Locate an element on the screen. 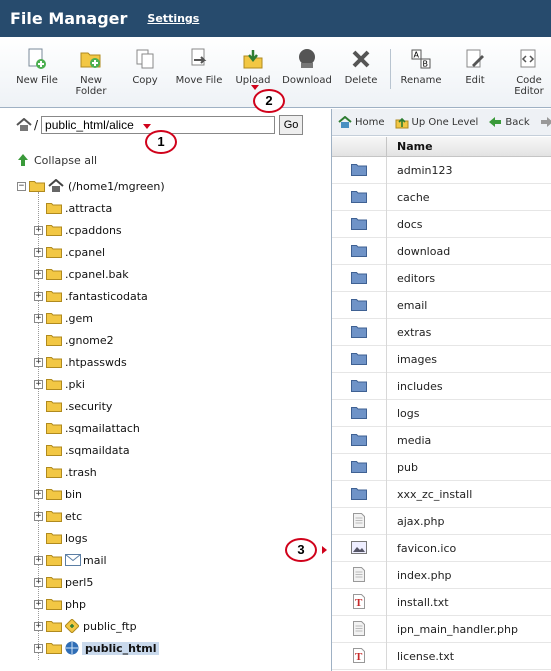 This screenshot has height=671, width=551. new-folder-icon is located at coordinates (90, 60).